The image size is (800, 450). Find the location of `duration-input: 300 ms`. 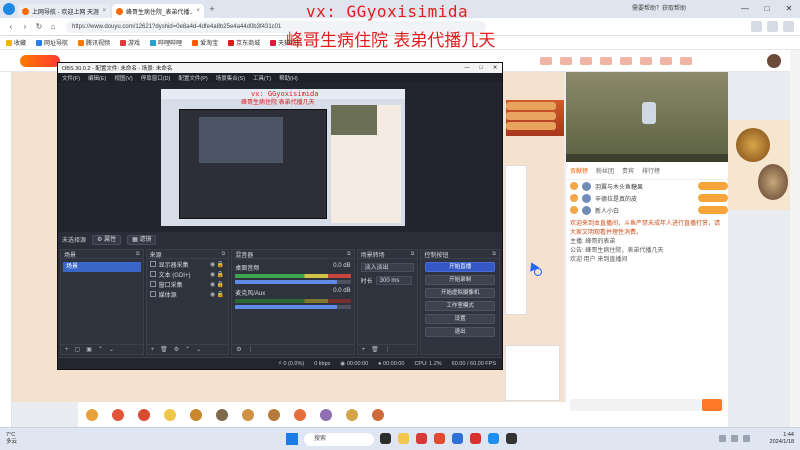

duration-input: 300 ms is located at coordinates (393, 280).